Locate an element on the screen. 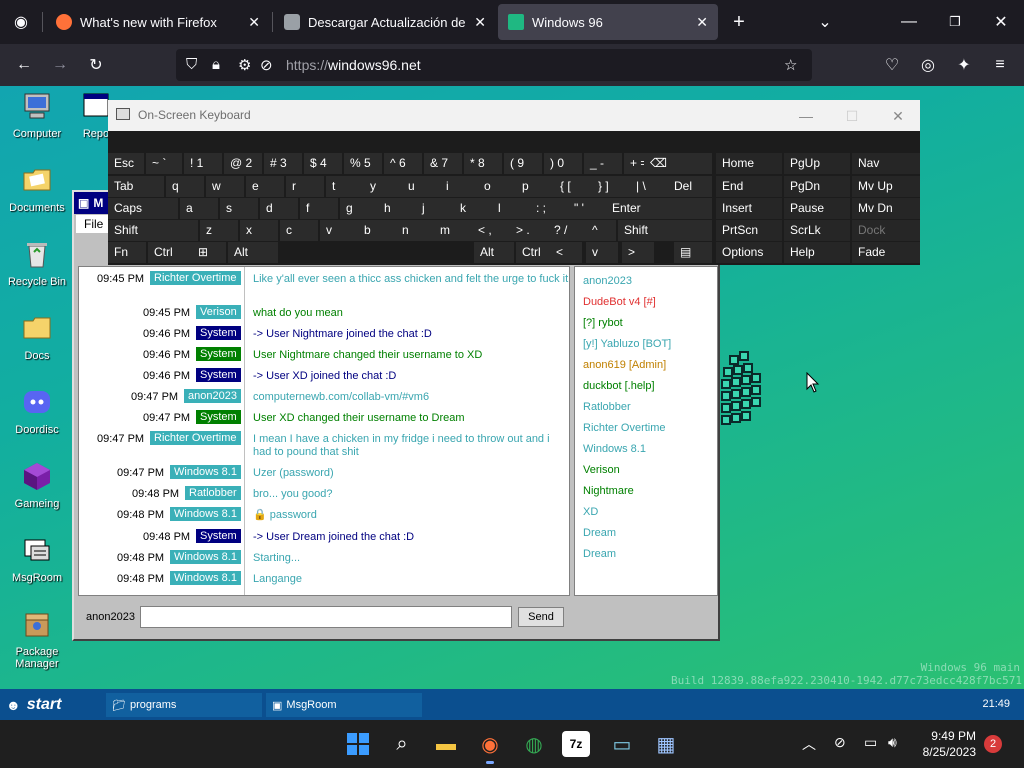 The height and width of the screenshot is (768, 1024). user-list-item: Richter Overtime is located at coordinates (624, 428).